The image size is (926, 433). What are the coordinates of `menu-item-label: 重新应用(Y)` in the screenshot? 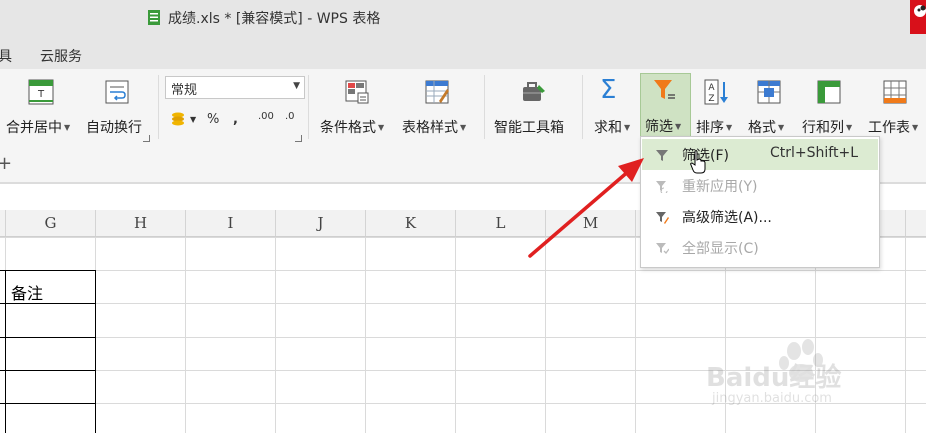 It's located at (720, 187).